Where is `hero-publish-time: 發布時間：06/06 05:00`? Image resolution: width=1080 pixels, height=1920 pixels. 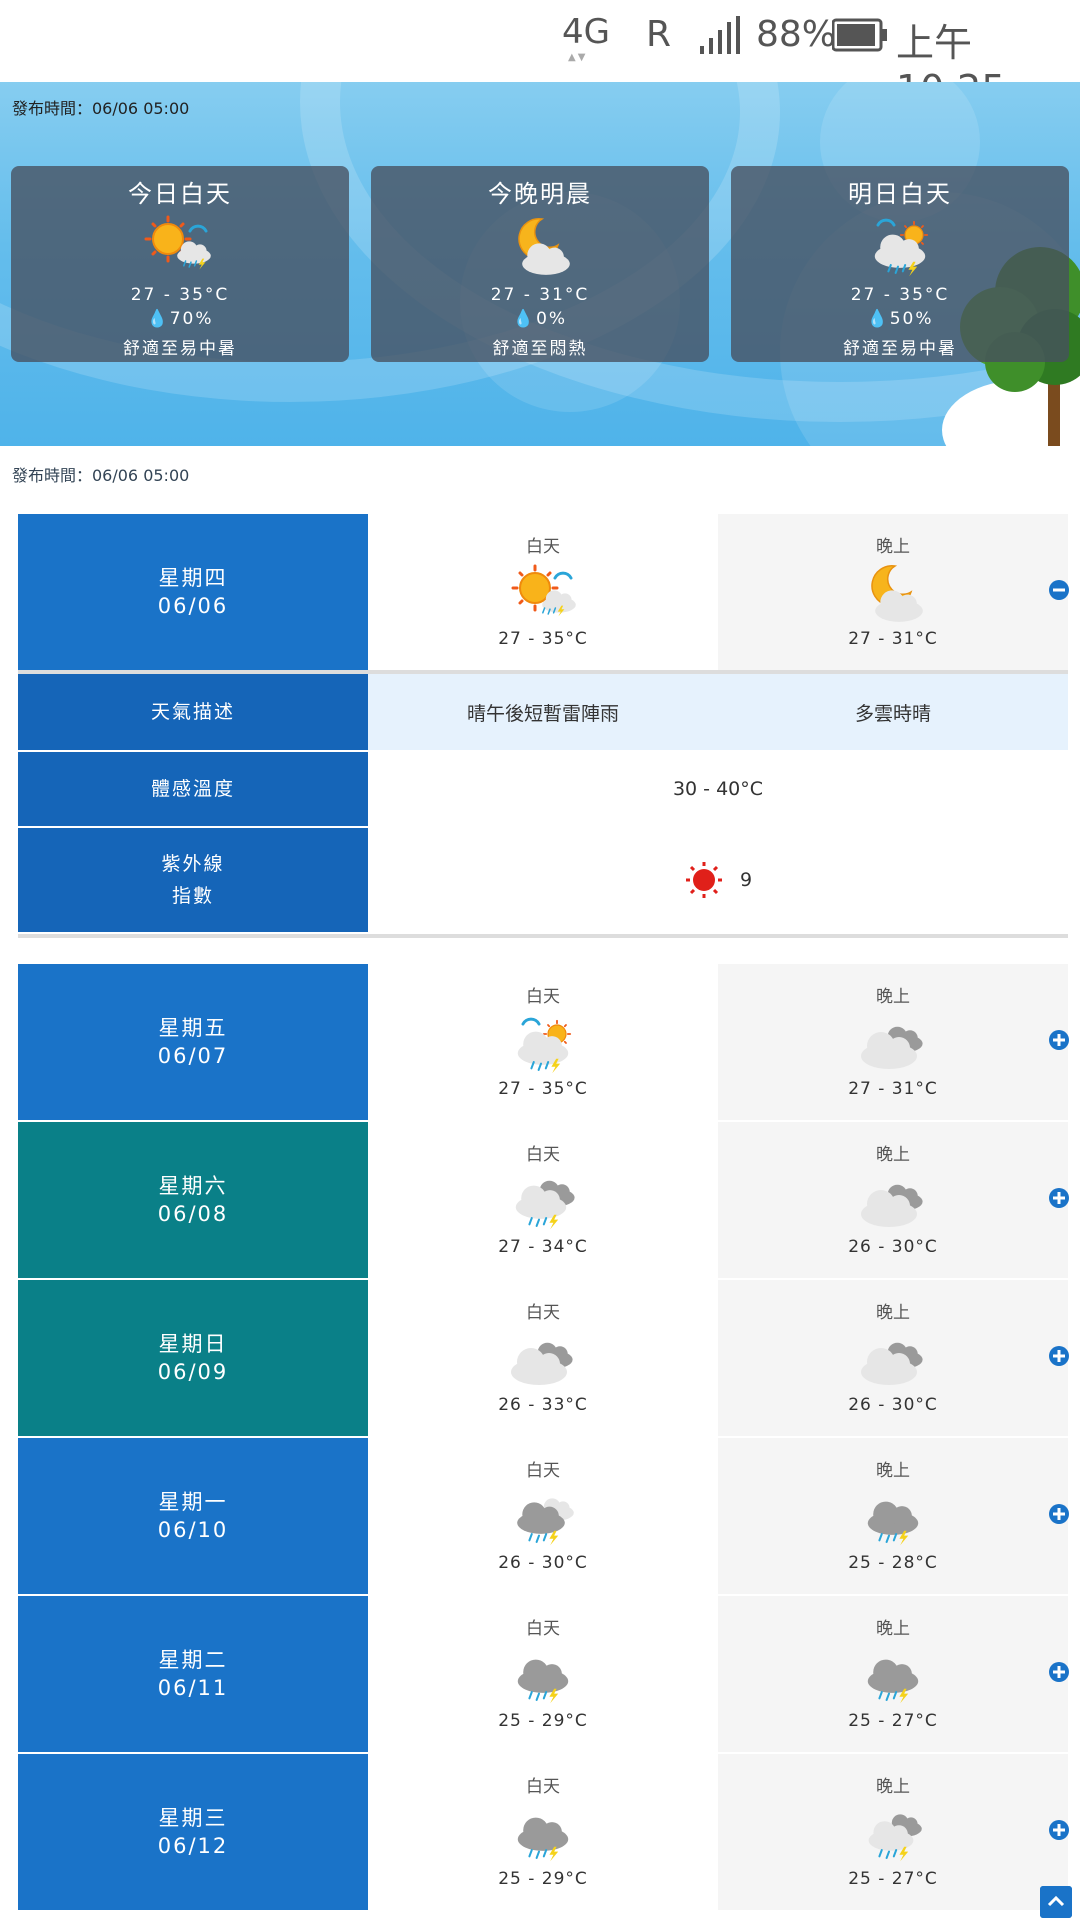 hero-publish-time: 發布時間：06/06 05:00 is located at coordinates (101, 108).